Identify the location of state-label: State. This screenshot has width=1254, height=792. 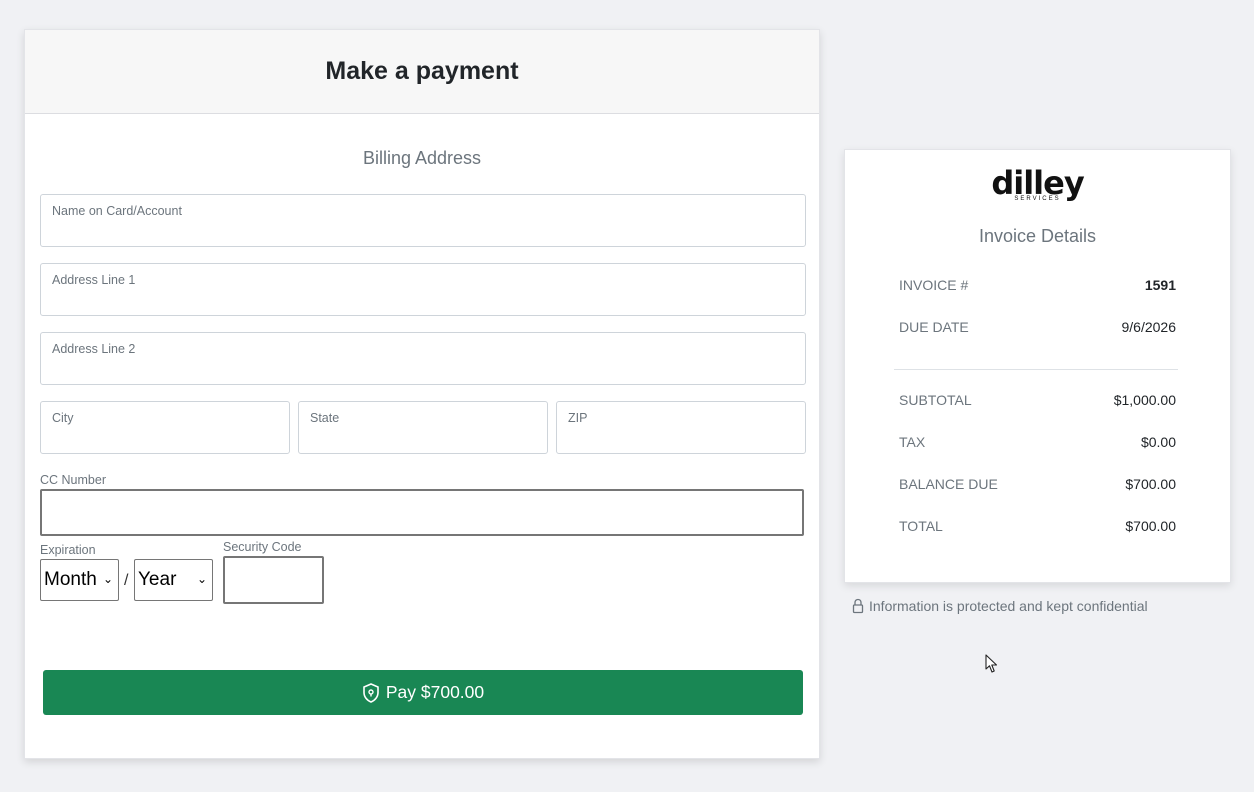
(325, 418).